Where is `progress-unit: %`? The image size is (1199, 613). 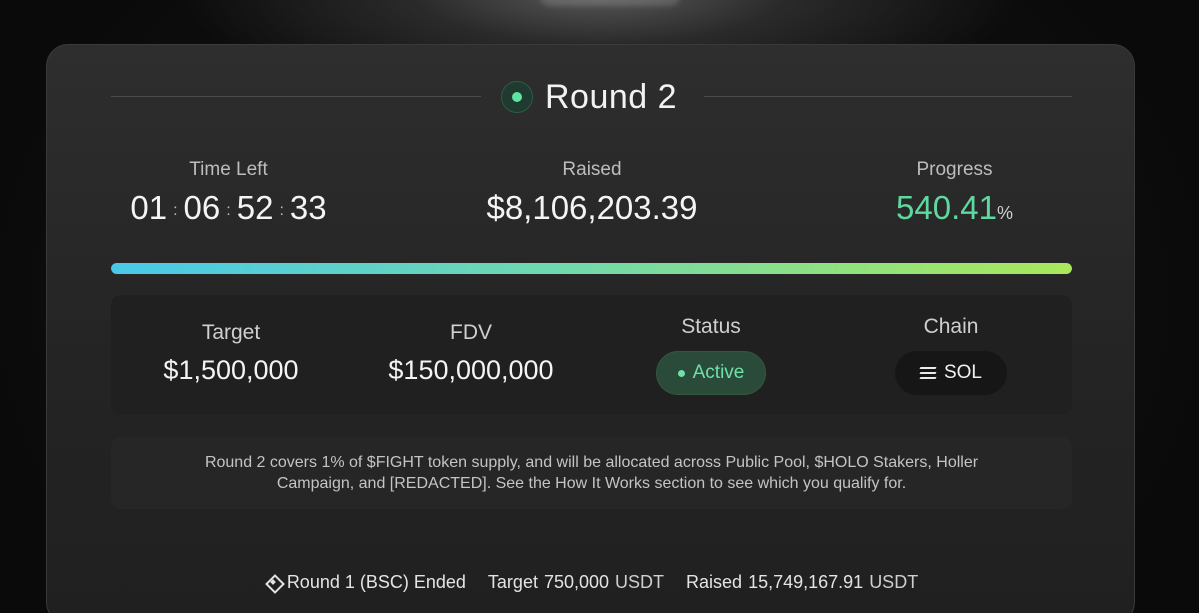
progress-unit: % is located at coordinates (1004, 213).